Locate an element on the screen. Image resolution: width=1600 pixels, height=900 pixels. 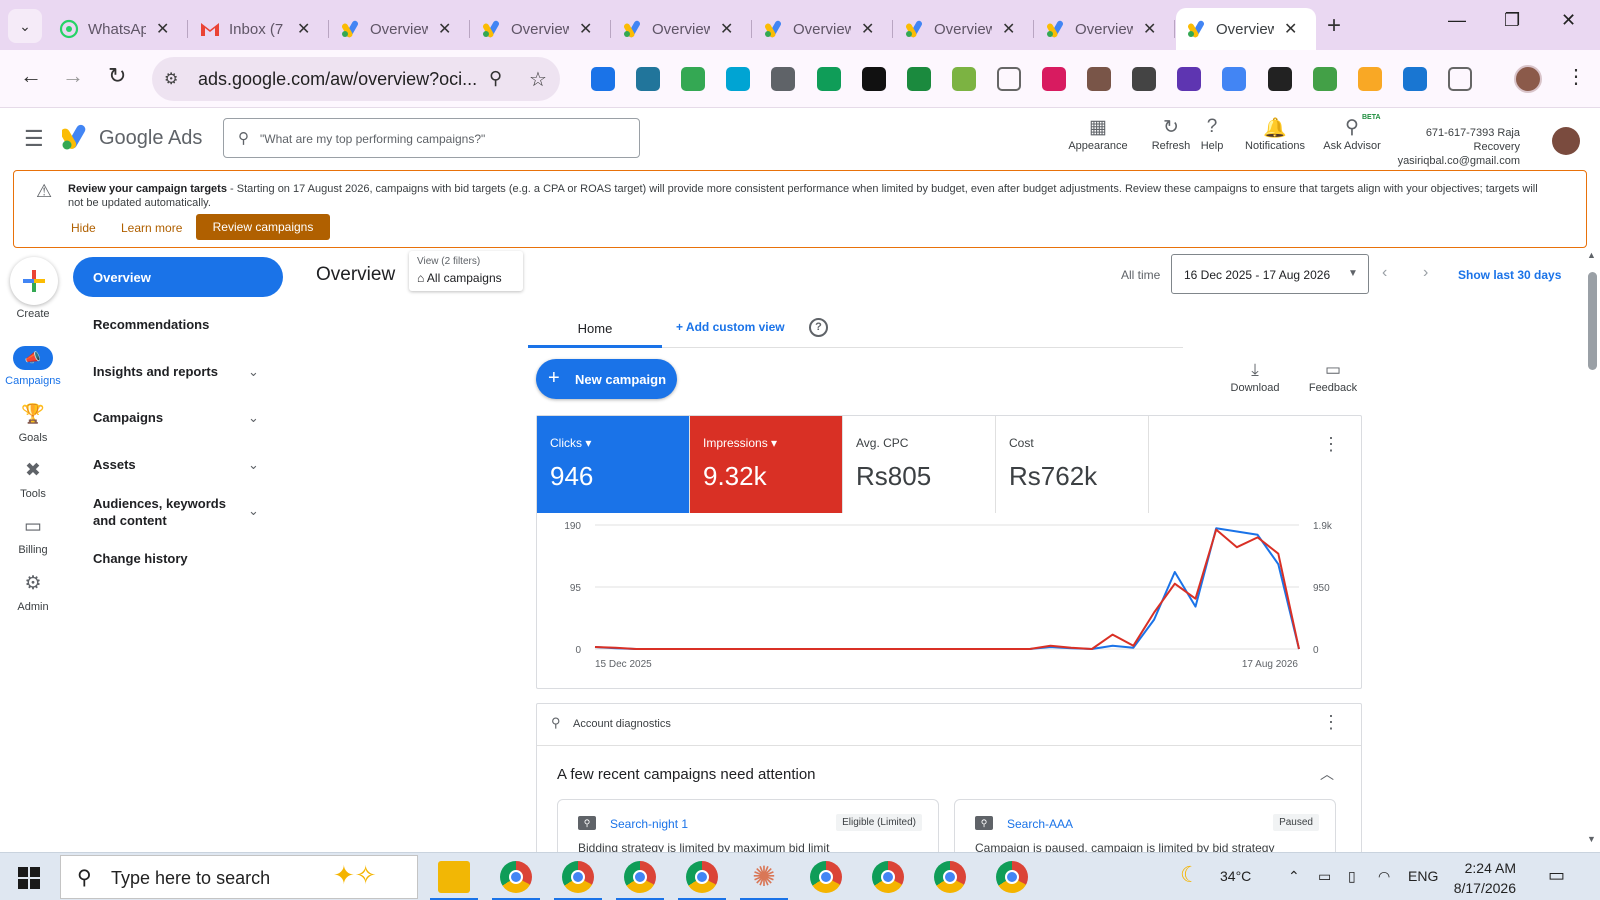
rail-billing: ▭ Billing is located at coordinates (33, 535).